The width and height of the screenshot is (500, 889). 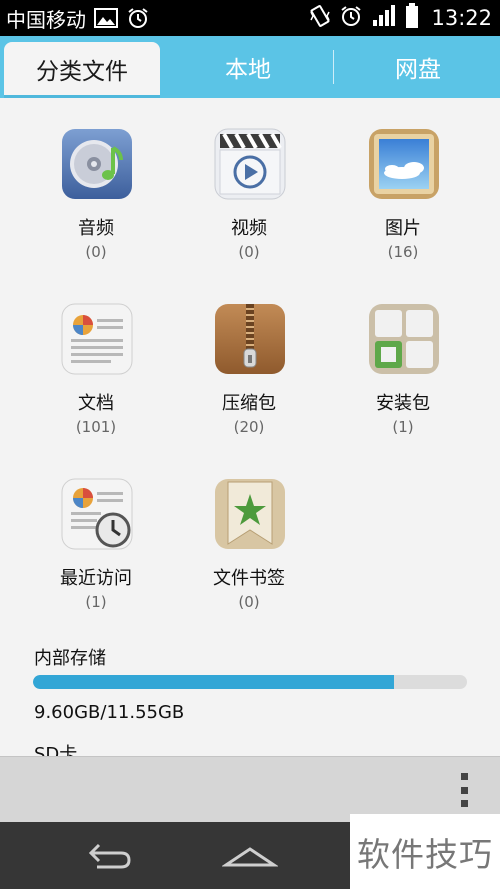 I want to click on carrier-label: 中国移动, so click(x=46, y=19).